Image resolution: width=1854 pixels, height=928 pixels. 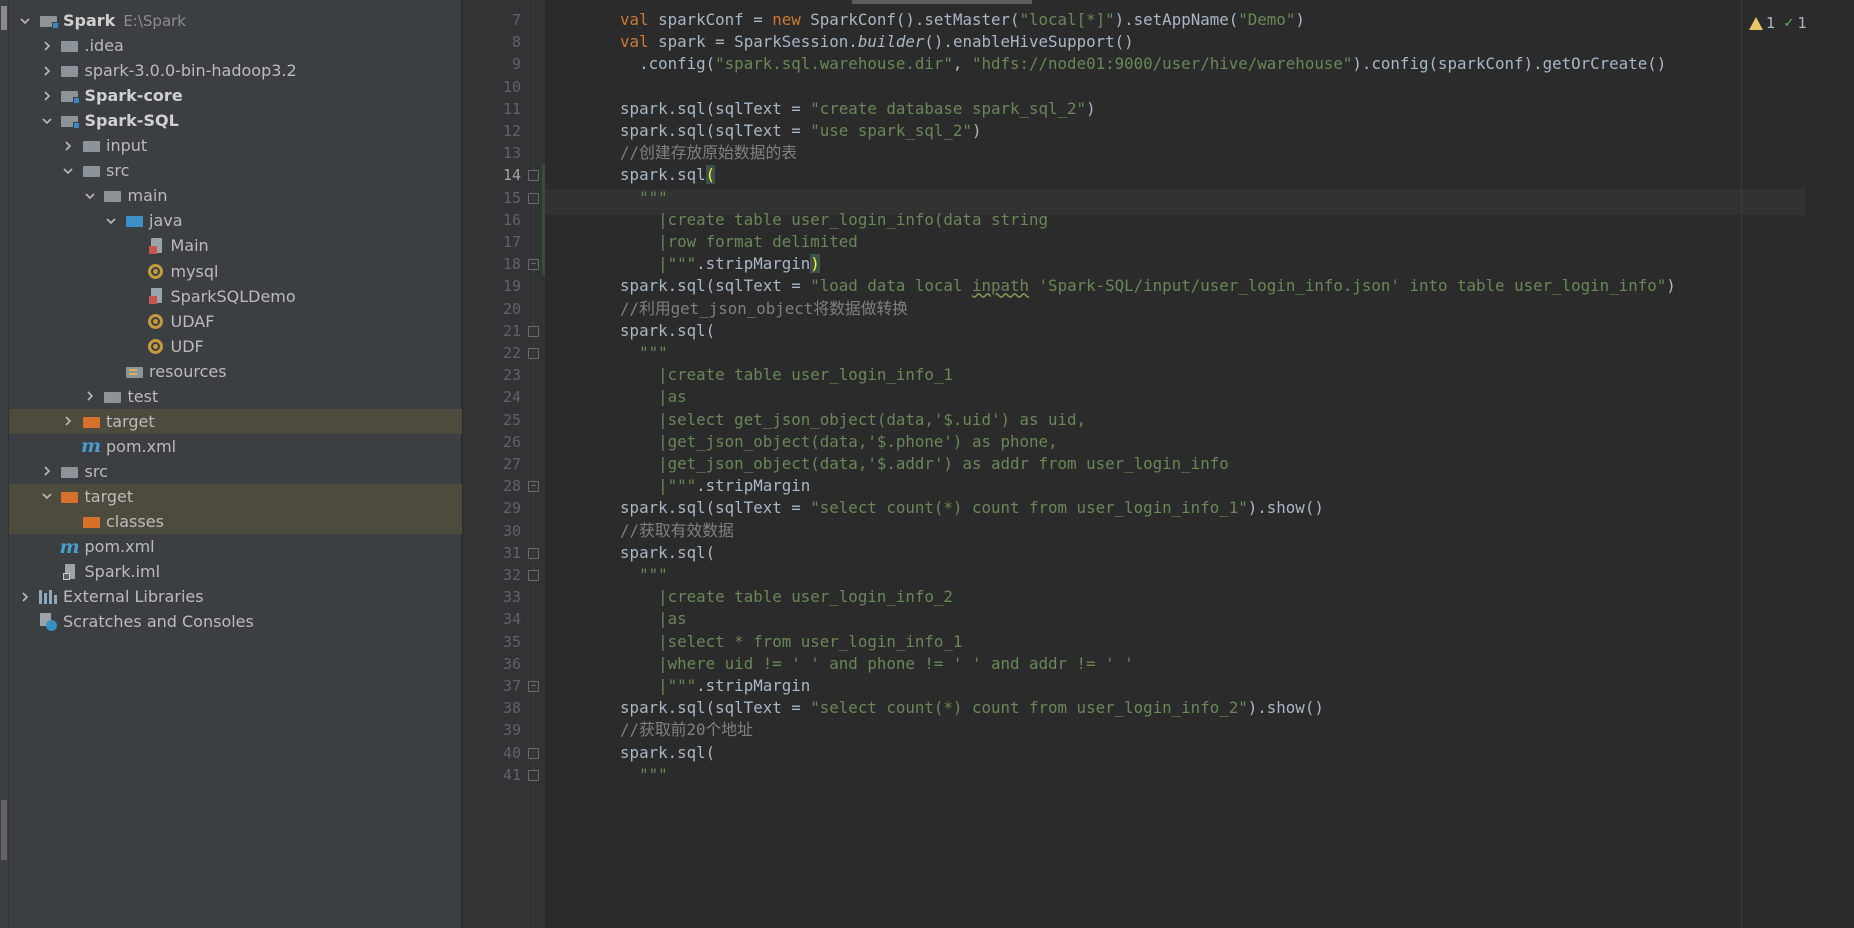 What do you see at coordinates (753, 486) in the screenshot?
I see `code-token: .stripMargin` at bounding box center [753, 486].